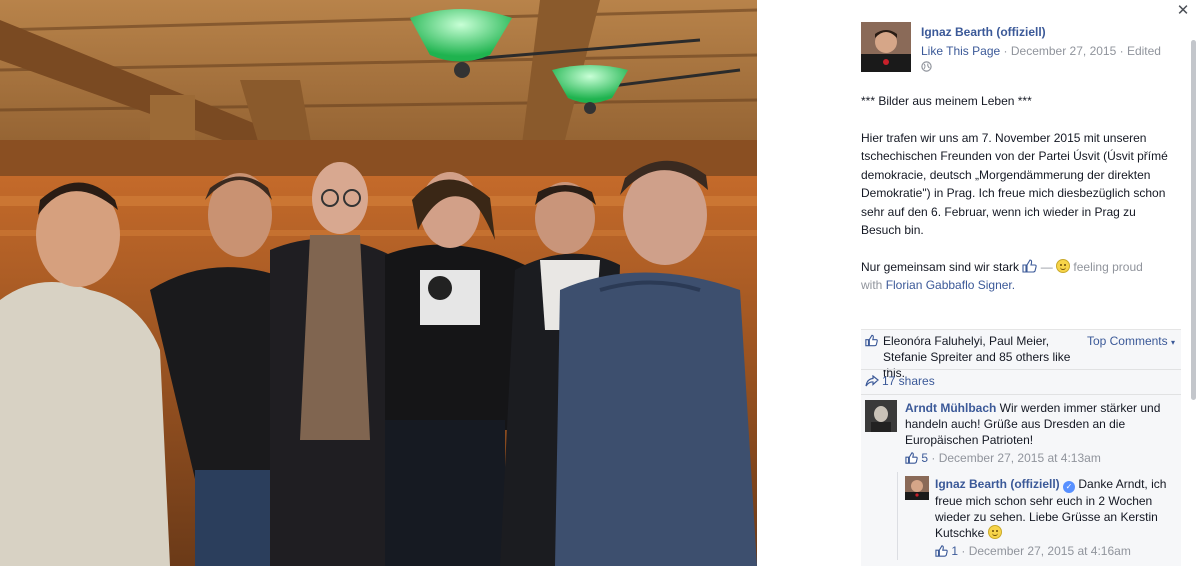  Describe the element at coordinates (1051, 32) in the screenshot. I see `page-name-link: Ignaz Bearth (offiziell)` at that location.